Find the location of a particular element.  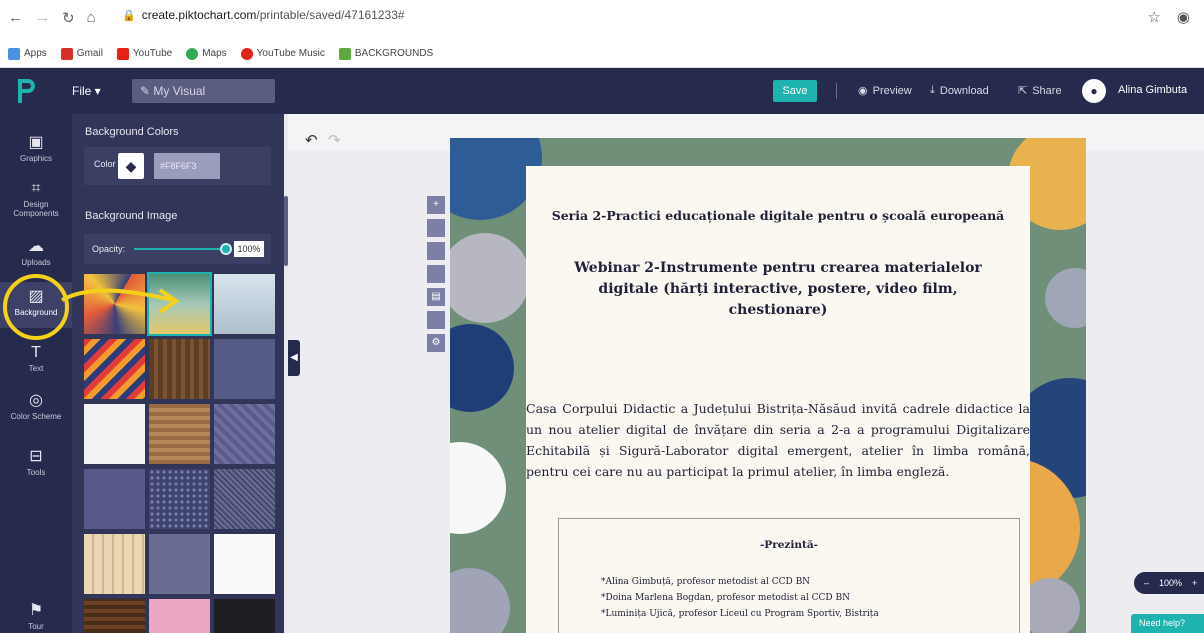

rail-text: T Text is located at coordinates (36, 360).